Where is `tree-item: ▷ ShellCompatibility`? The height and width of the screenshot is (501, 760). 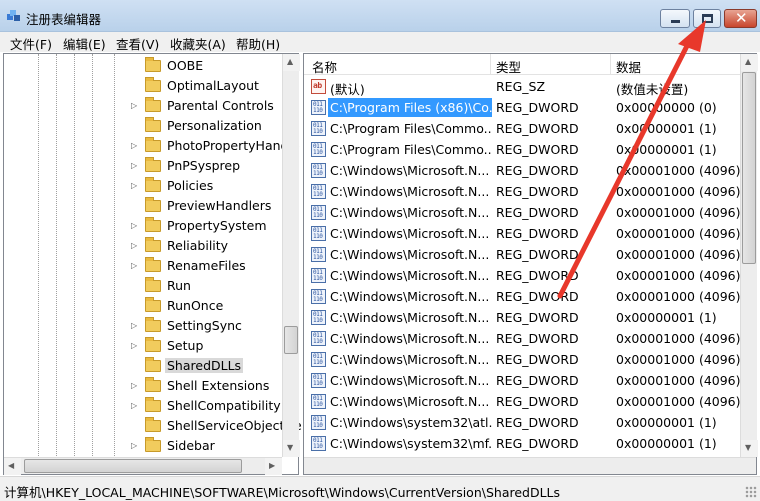
tree-item: ▷ ShellCompatibility is located at coordinates (144, 406).